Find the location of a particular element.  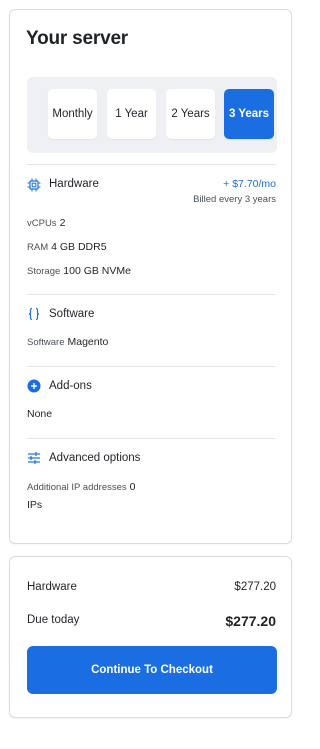

page-title: Your server is located at coordinates (77, 38).